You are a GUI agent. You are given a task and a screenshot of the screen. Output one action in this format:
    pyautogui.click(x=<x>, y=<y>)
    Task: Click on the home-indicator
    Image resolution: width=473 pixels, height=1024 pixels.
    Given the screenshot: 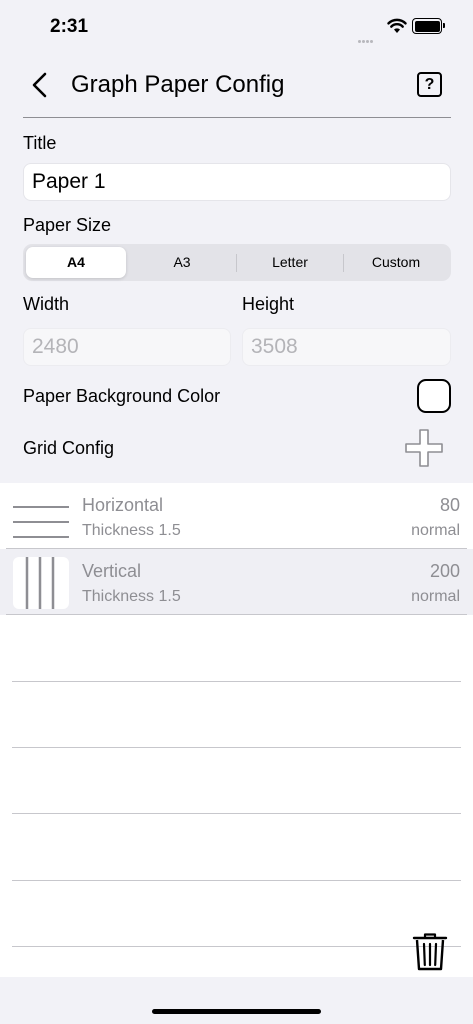 What is the action you would take?
    pyautogui.click(x=236, y=1011)
    